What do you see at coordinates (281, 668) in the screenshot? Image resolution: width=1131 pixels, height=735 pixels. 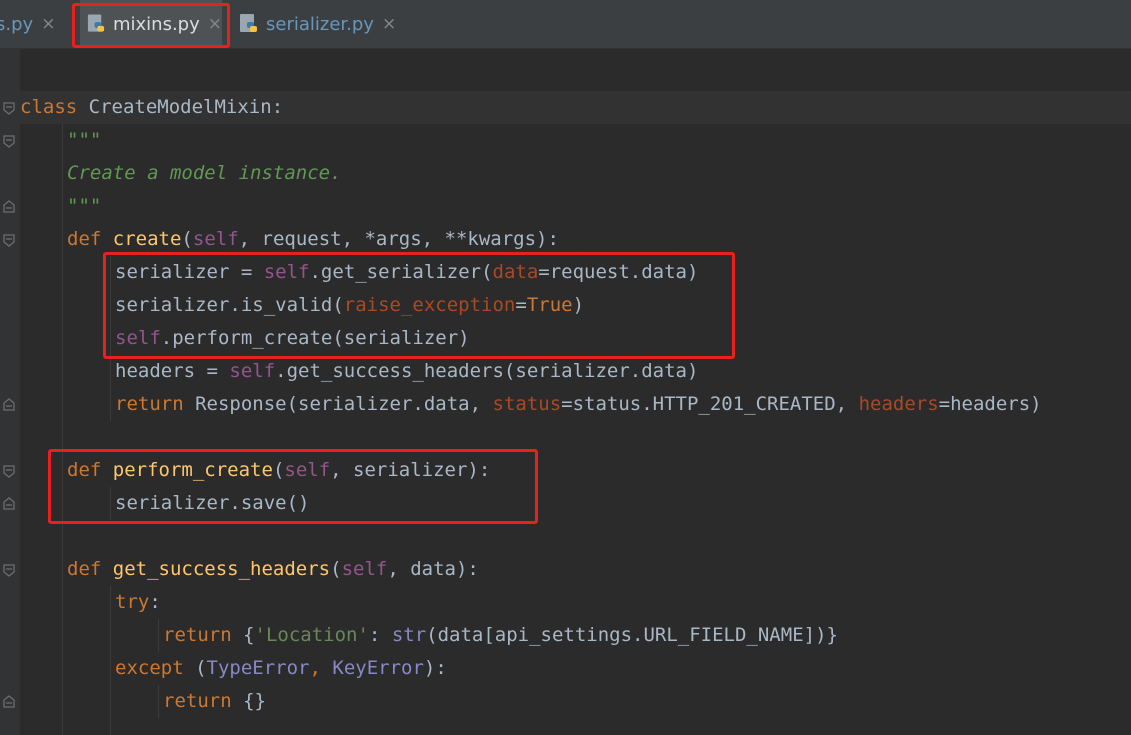 I see `code-line: except (TypeError, KeyError):` at bounding box center [281, 668].